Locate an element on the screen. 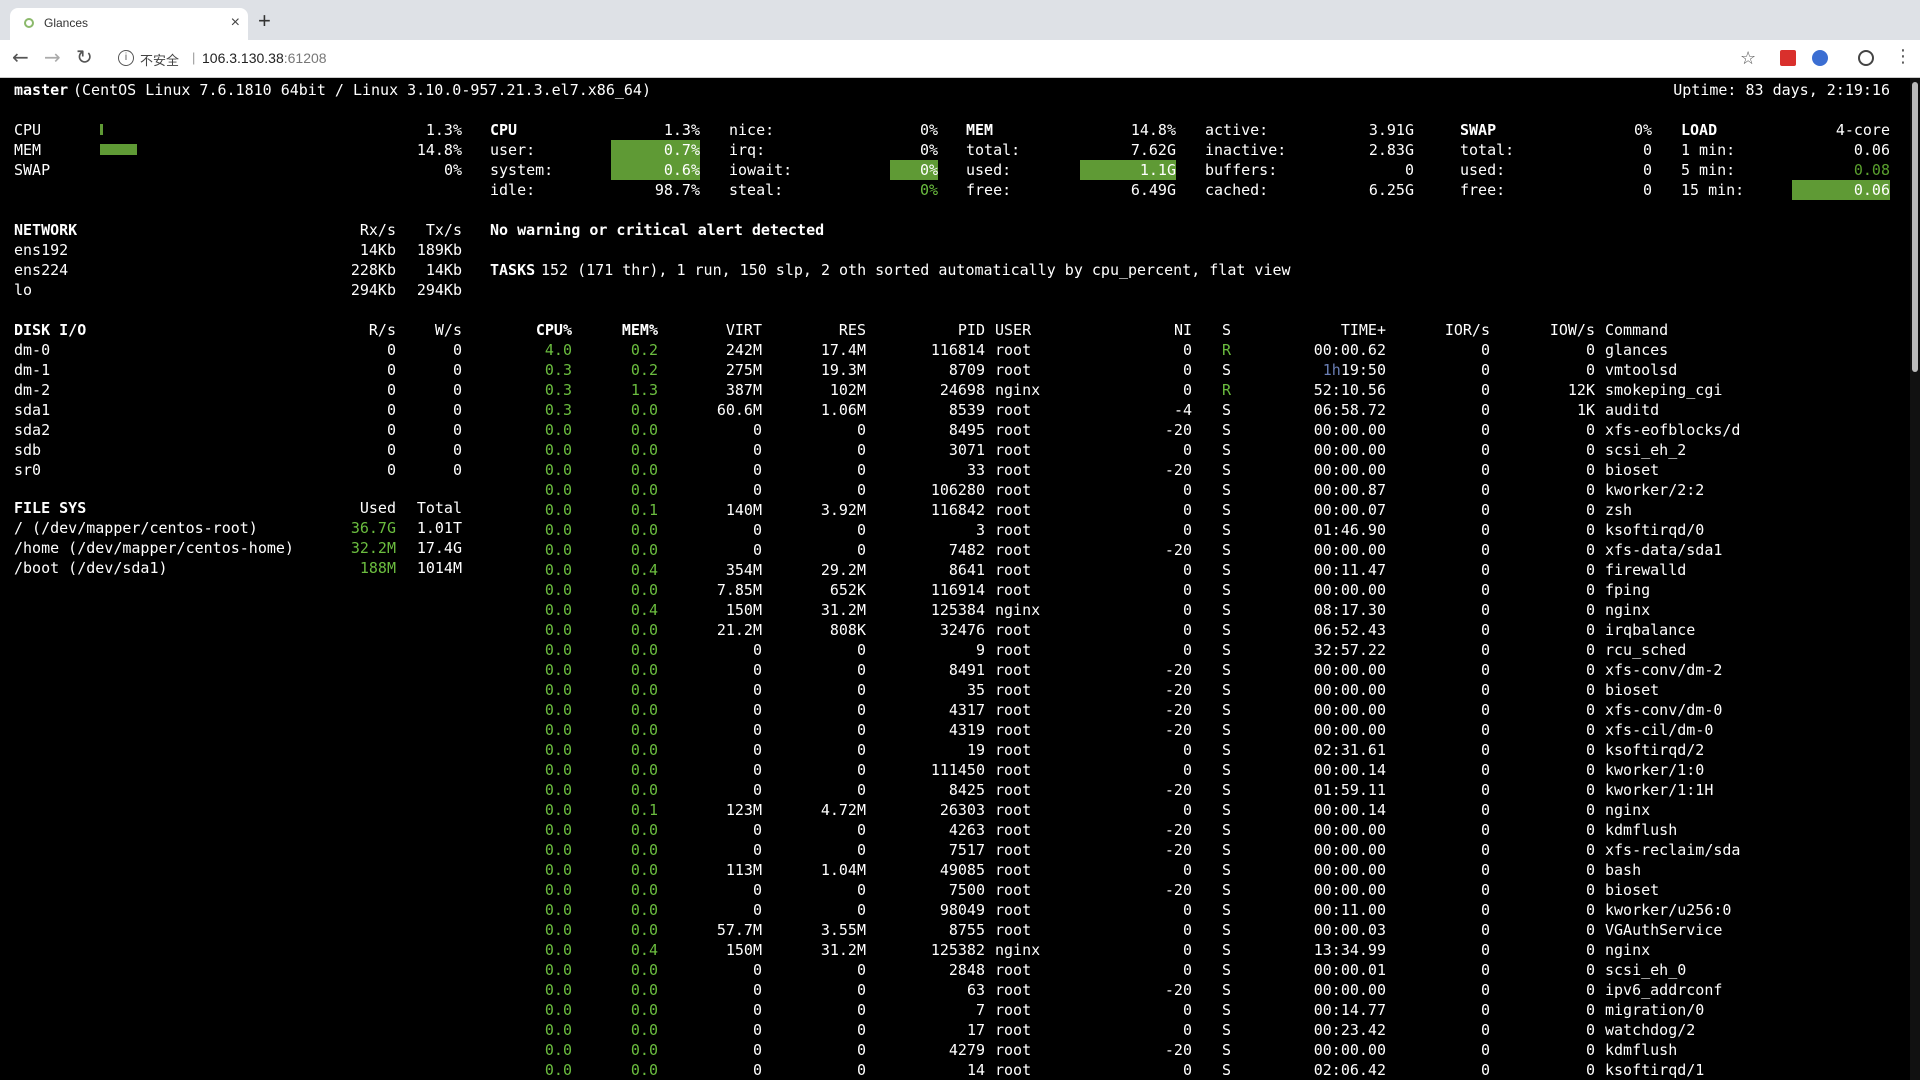 The height and width of the screenshot is (1080, 1920). scrollbar-thumb is located at coordinates (1915, 227).